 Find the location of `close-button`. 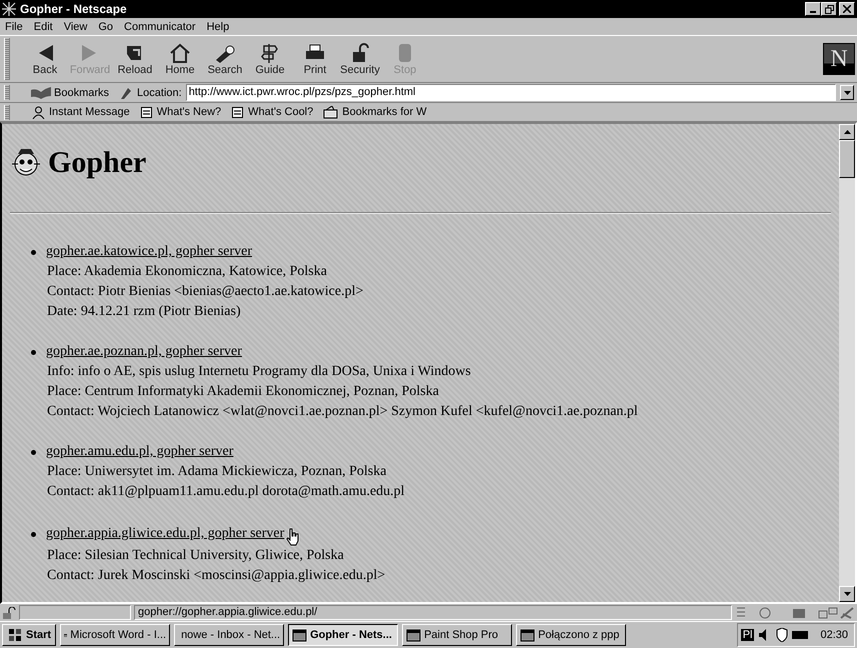

close-button is located at coordinates (847, 9).